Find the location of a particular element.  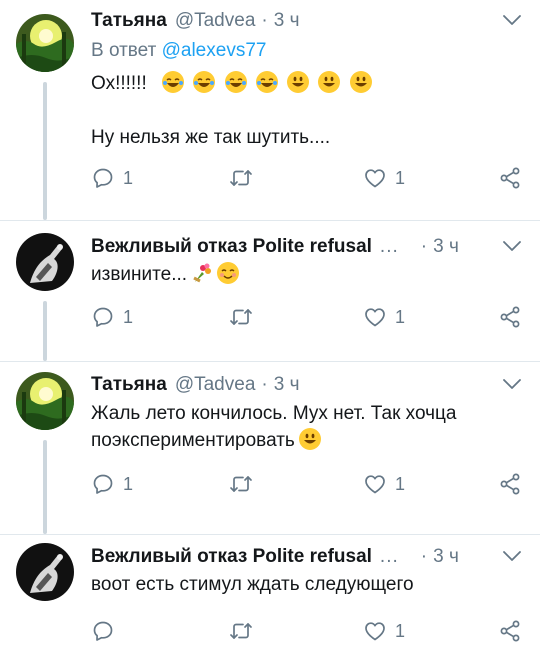

reply-prefix: В ответ is located at coordinates (124, 50).